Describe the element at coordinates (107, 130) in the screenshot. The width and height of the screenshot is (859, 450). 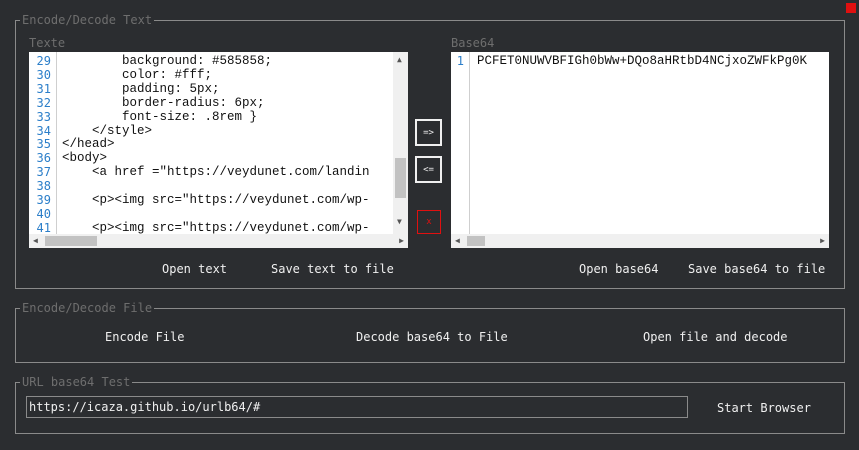
I see `code-line: </style>` at that location.